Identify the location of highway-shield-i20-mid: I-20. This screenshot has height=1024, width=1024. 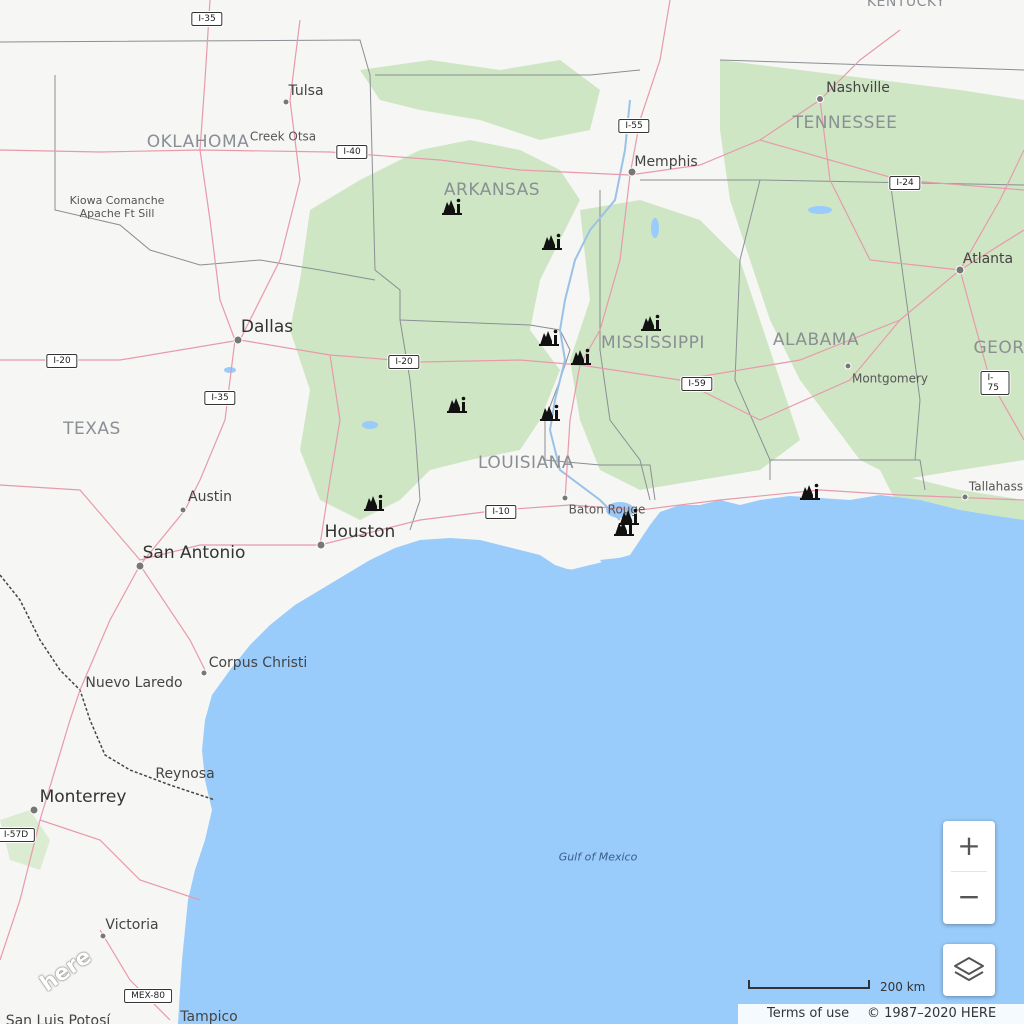
(404, 362).